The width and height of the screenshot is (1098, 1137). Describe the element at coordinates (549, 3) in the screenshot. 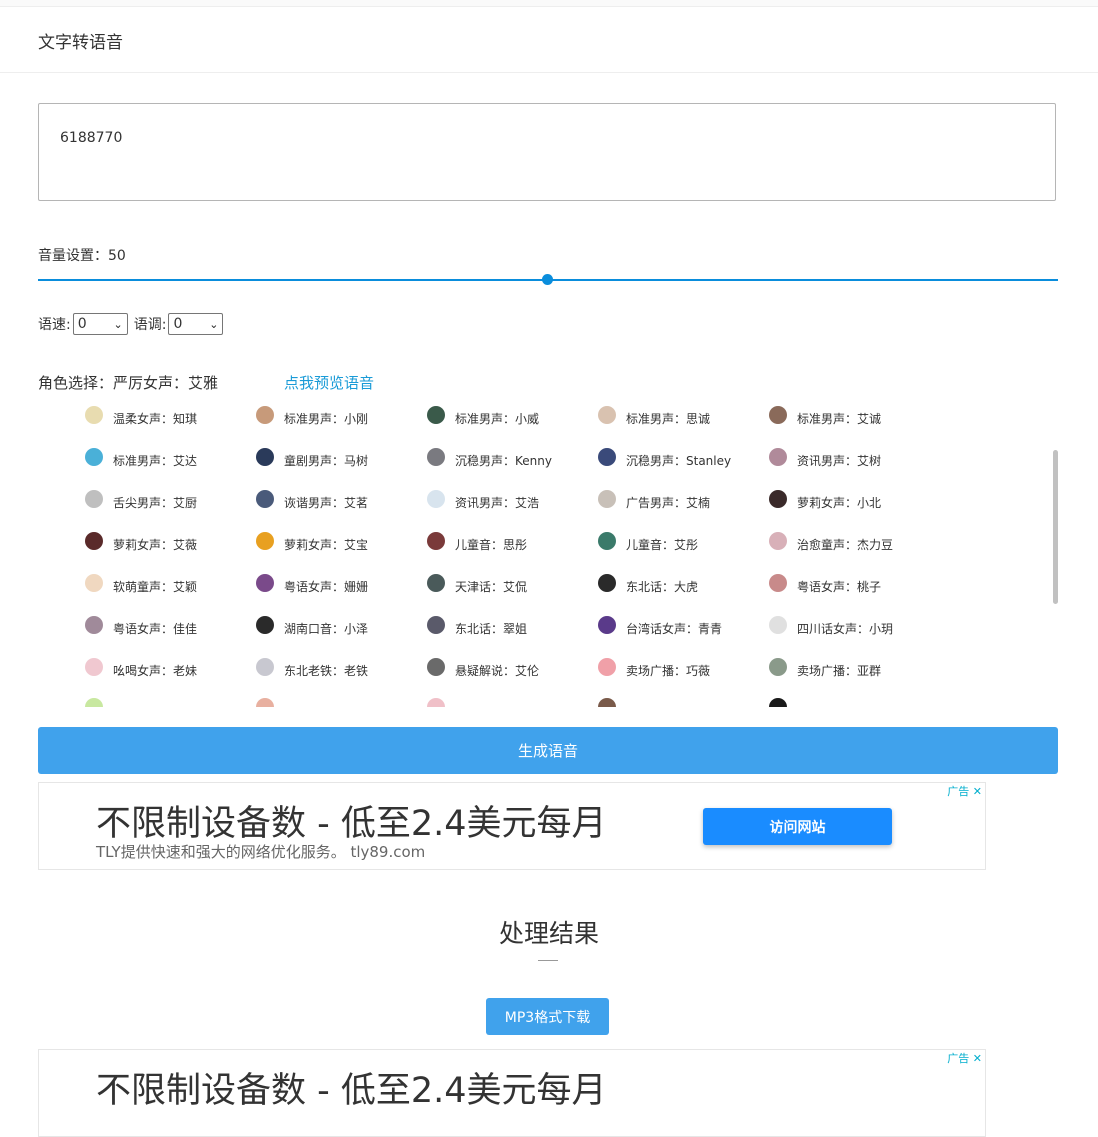

I see `top-strip` at that location.